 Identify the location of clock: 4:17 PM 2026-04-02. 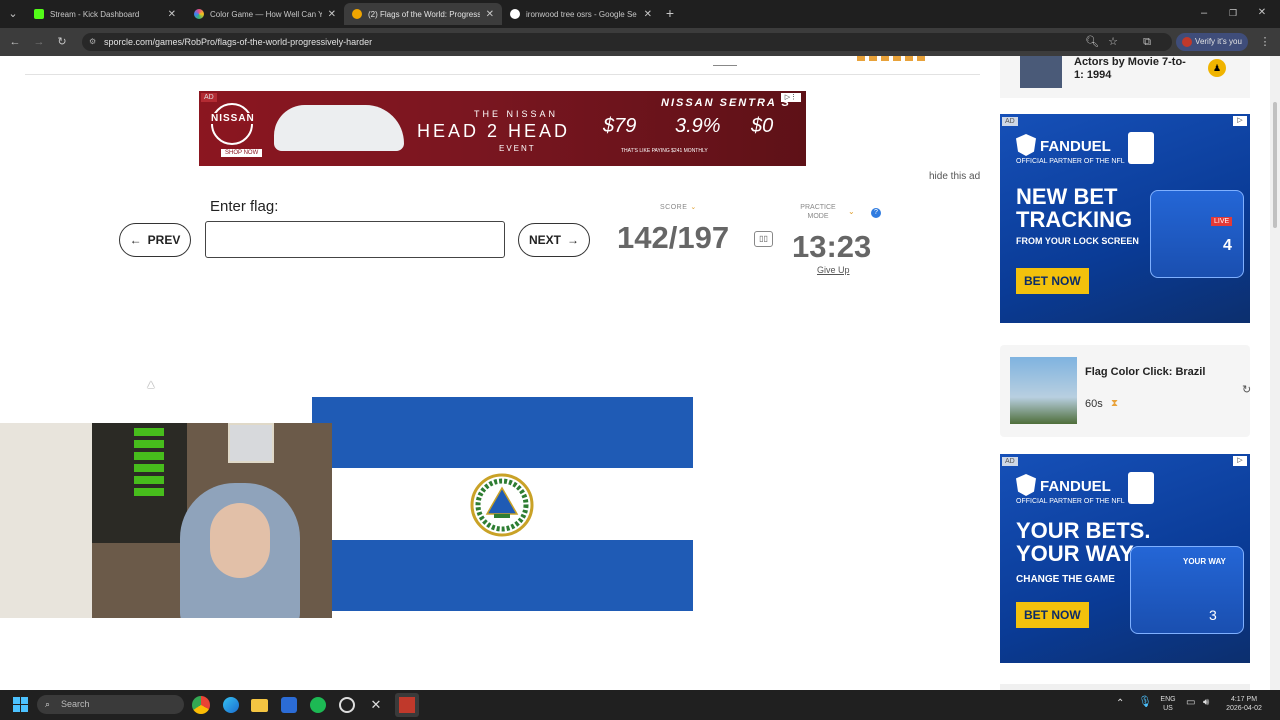
(1244, 704).